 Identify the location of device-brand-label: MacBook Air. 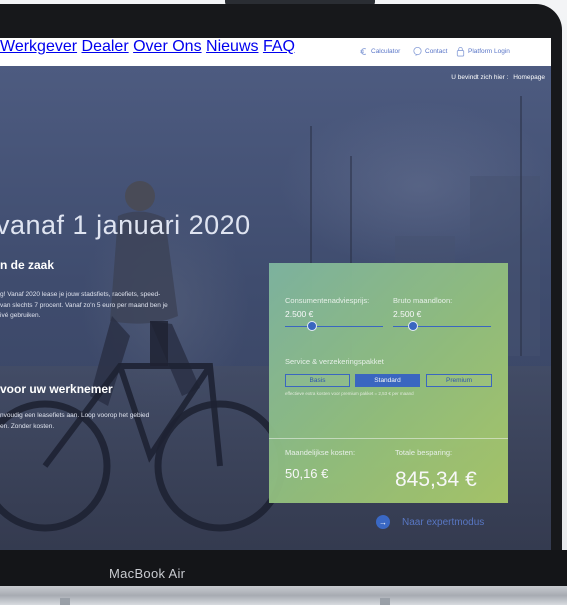
(147, 573).